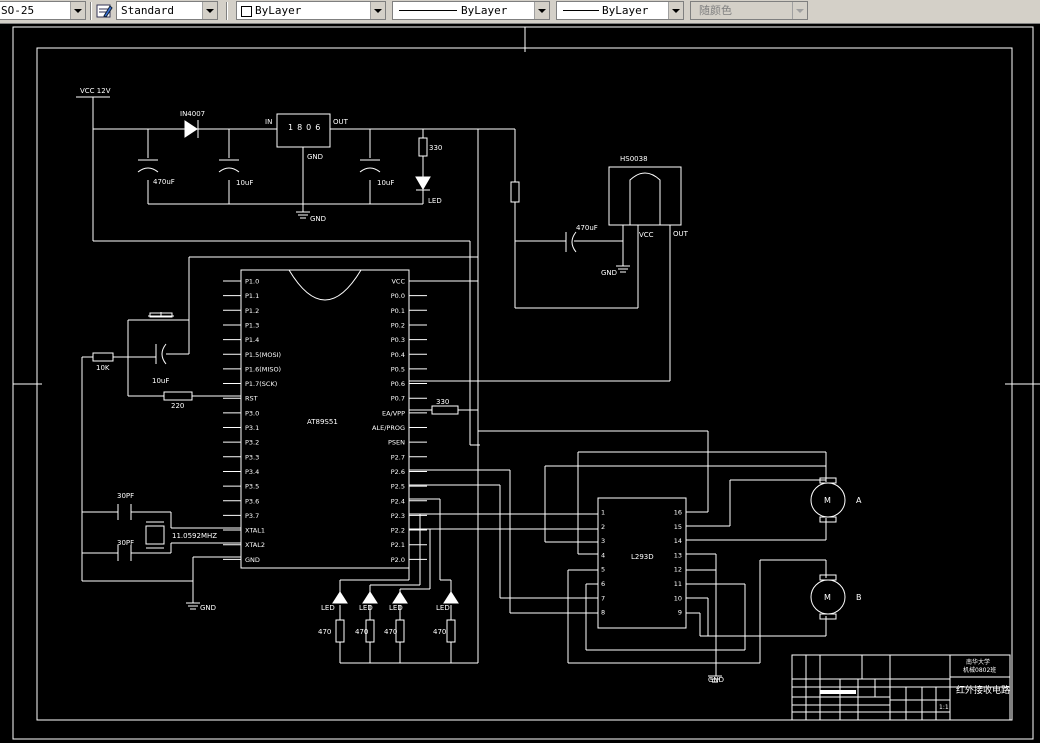 The image size is (1040, 743). Describe the element at coordinates (398, 545) in the screenshot. I see `mcu-right-pin-label: P2.1` at that location.